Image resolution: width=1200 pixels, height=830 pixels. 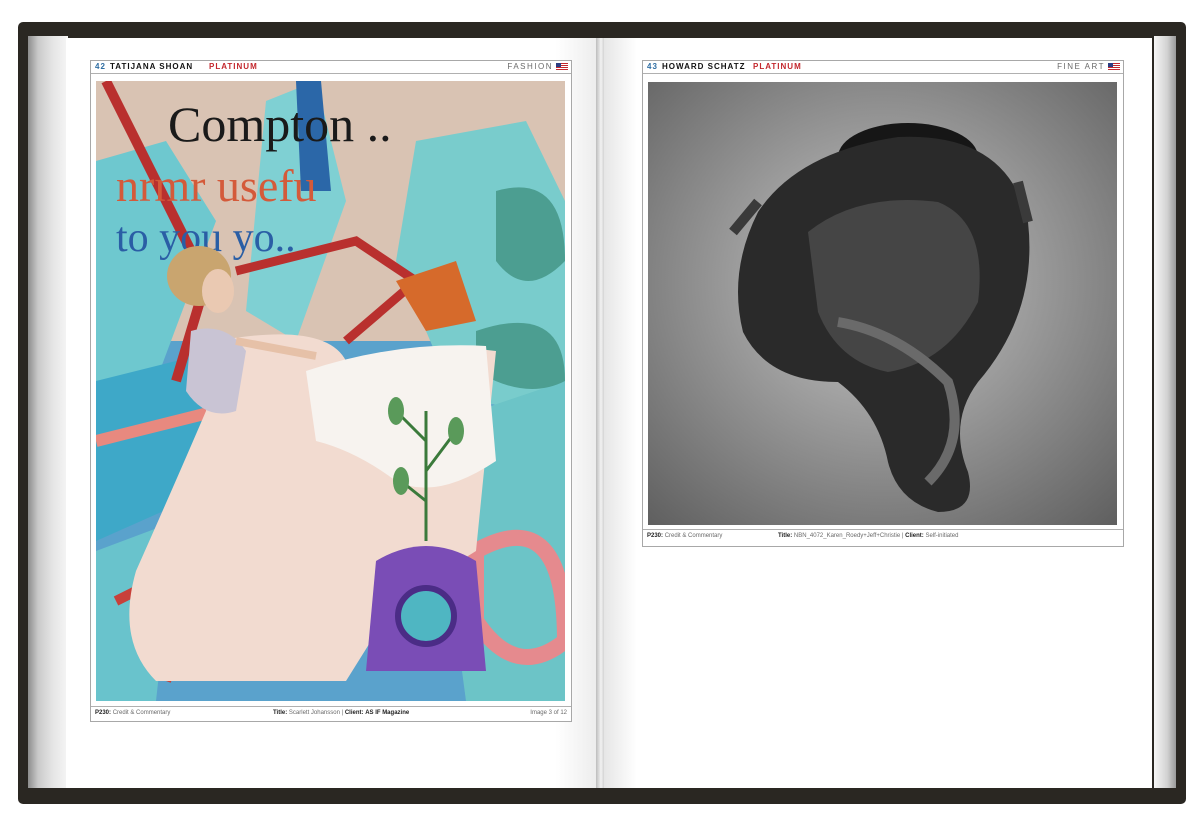 What do you see at coordinates (530, 66) in the screenshot?
I see `category-label: FASHION` at bounding box center [530, 66].